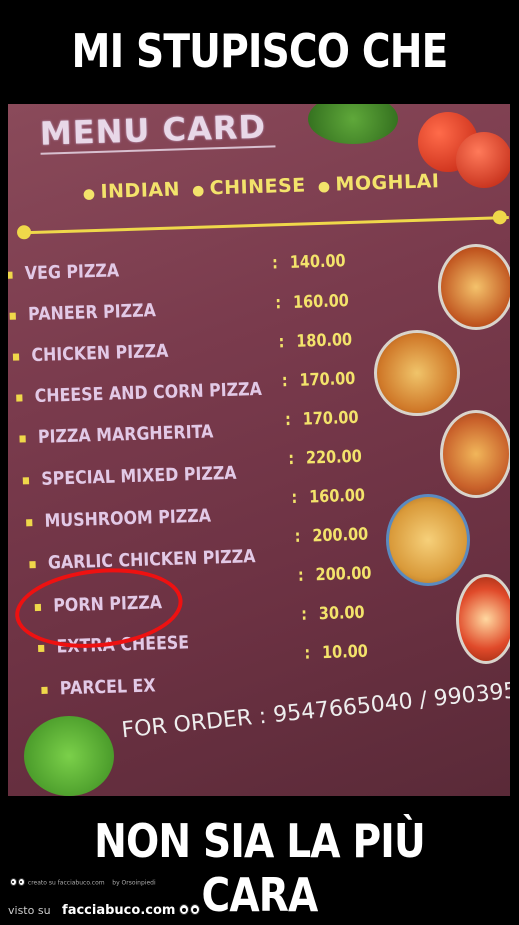 The height and width of the screenshot is (925, 519). Describe the element at coordinates (118, 519) in the screenshot. I see `menu-item: MUSHROOM PIZZA` at that location.